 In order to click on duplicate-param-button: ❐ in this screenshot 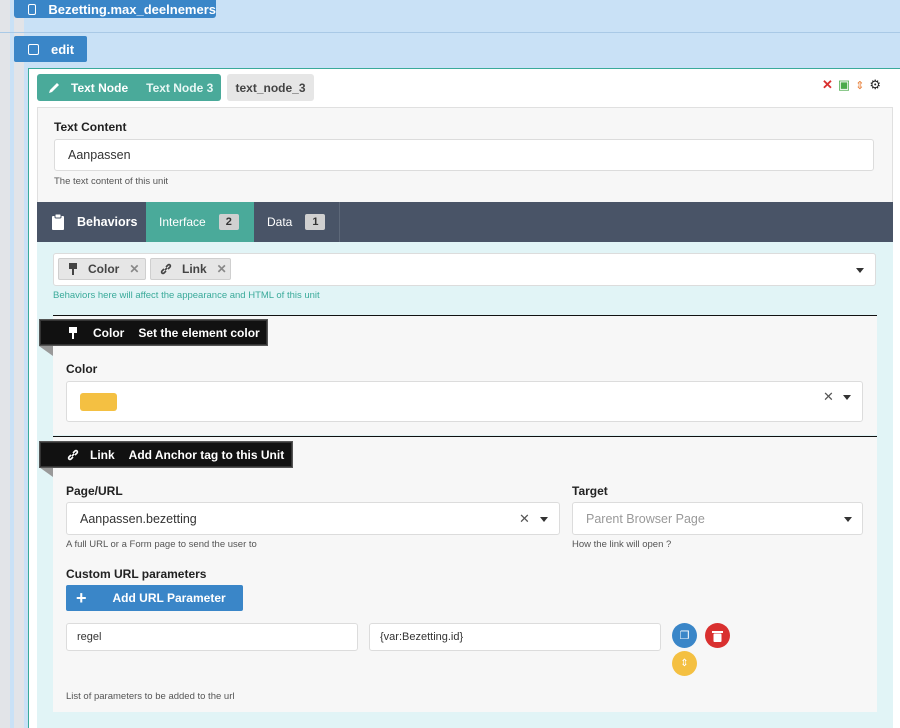, I will do `click(684, 635)`.